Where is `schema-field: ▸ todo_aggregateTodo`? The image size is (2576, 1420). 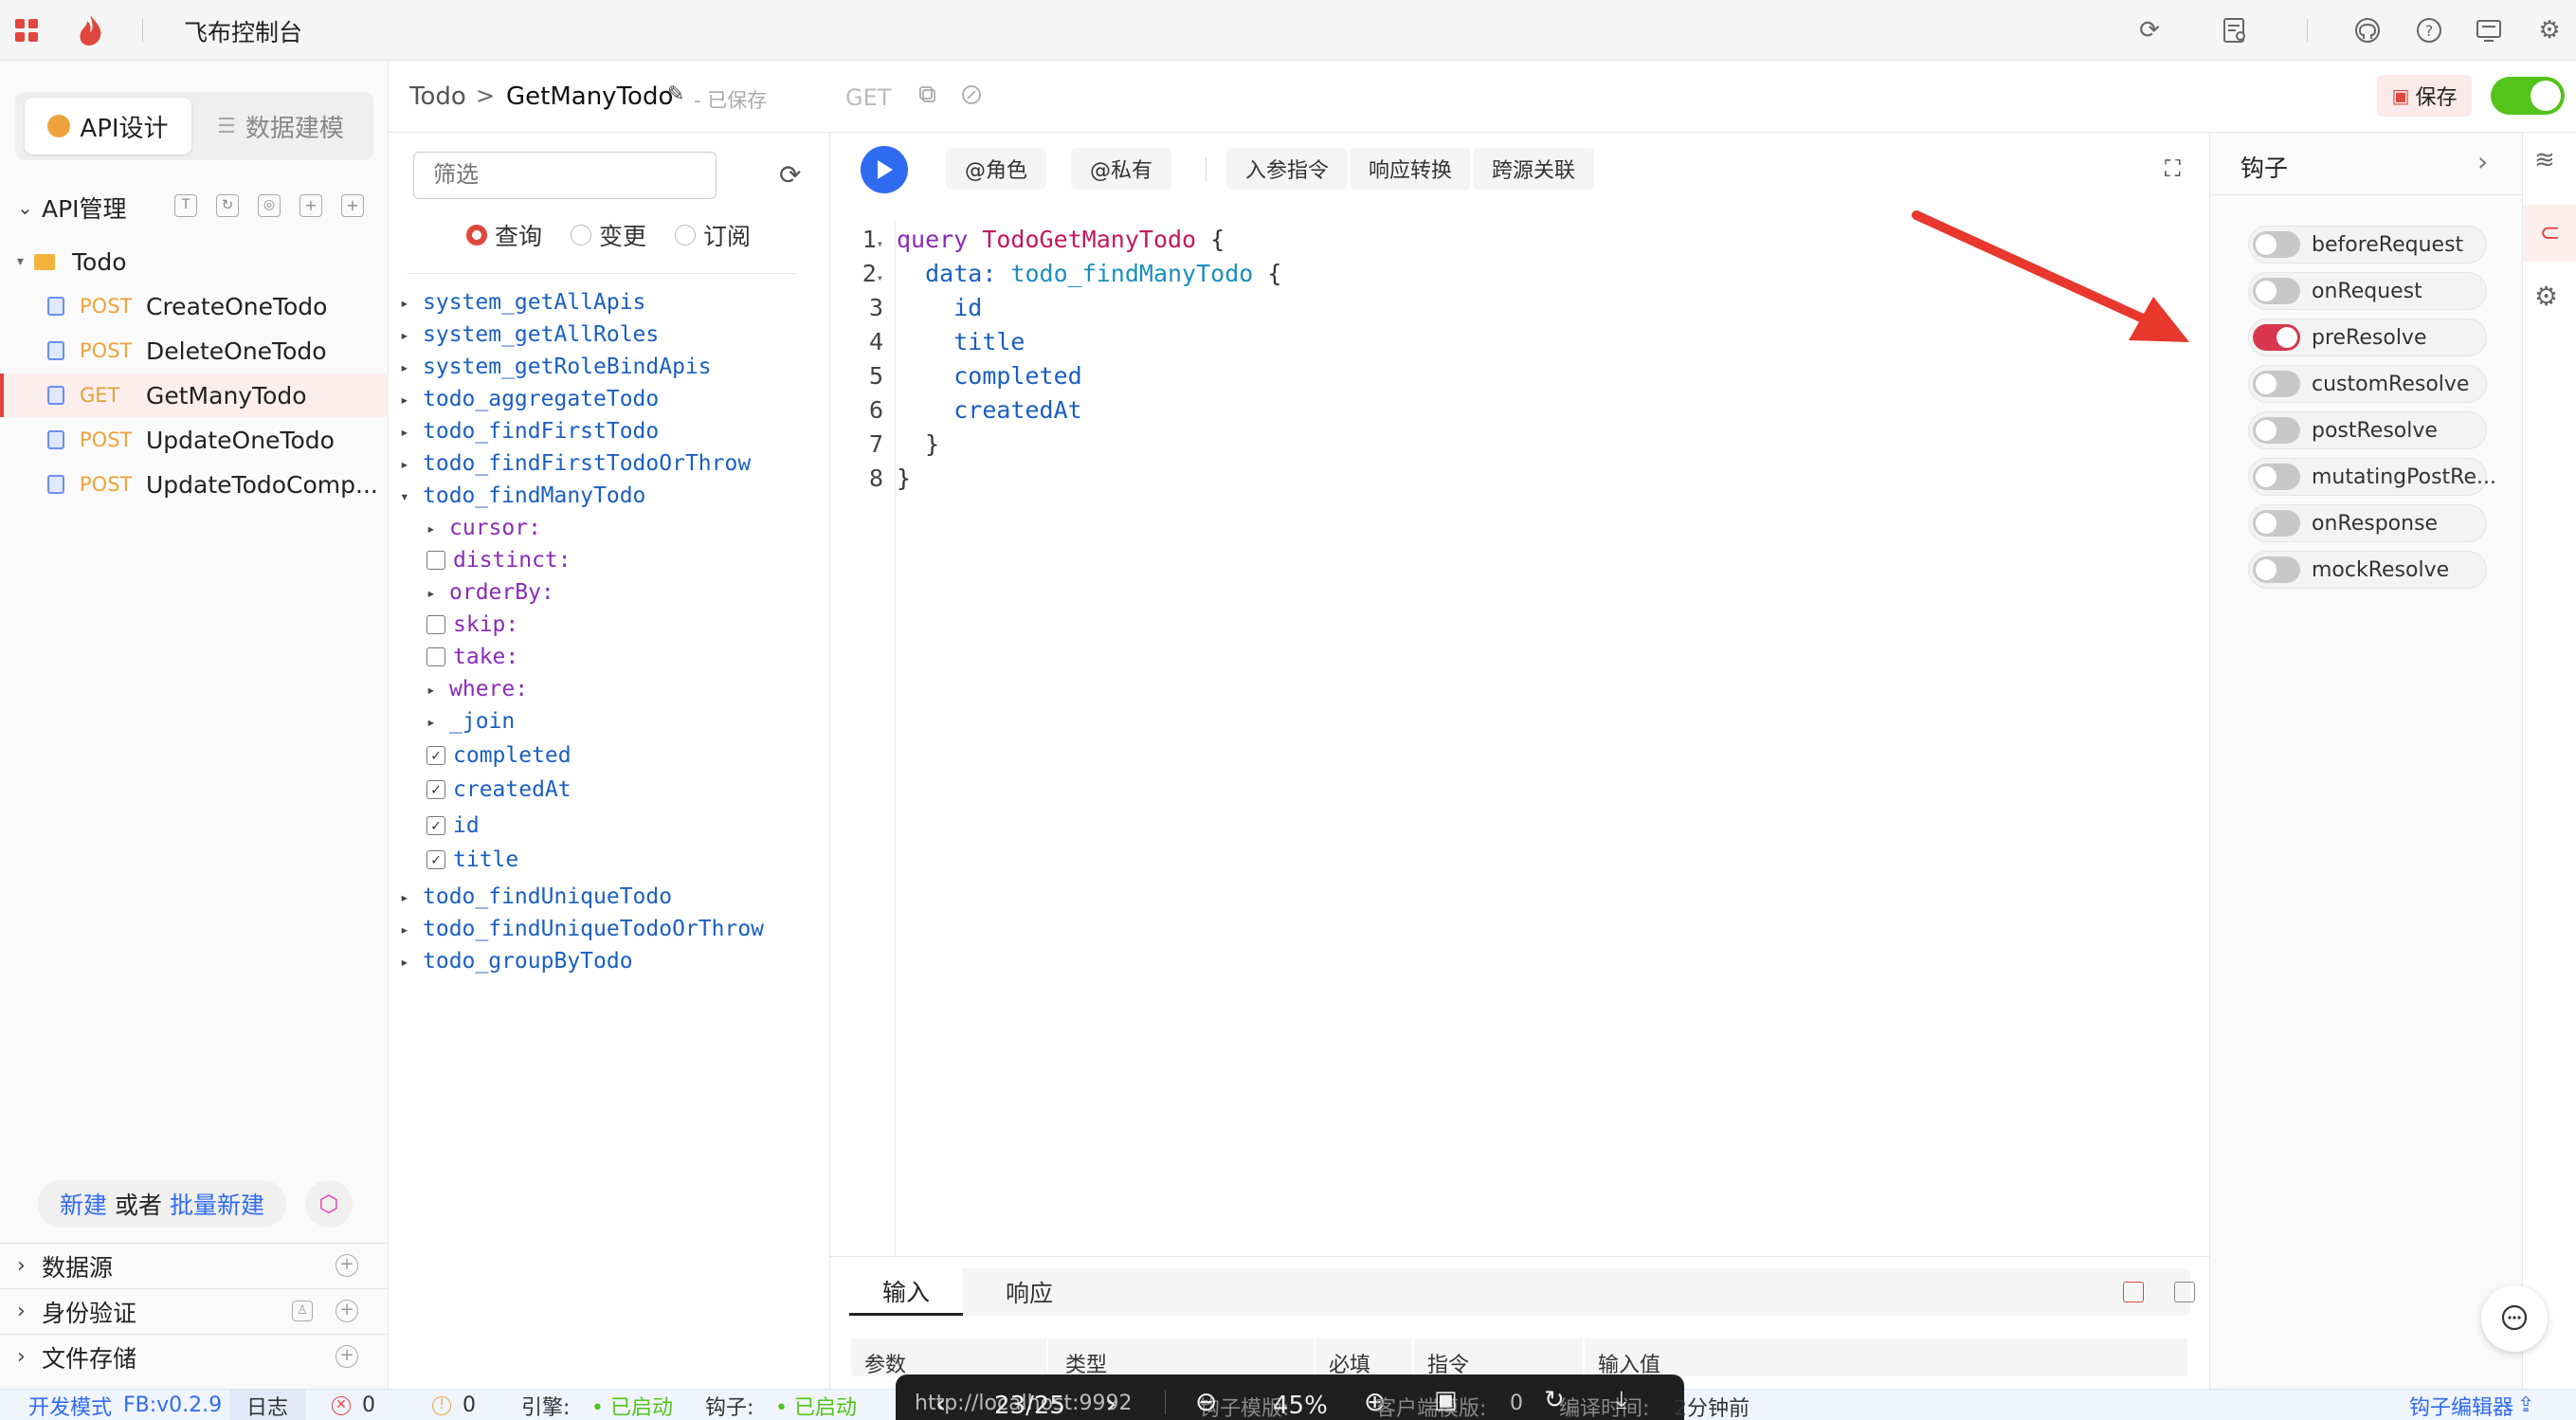 schema-field: ▸ todo_aggregateTodo is located at coordinates (529, 399).